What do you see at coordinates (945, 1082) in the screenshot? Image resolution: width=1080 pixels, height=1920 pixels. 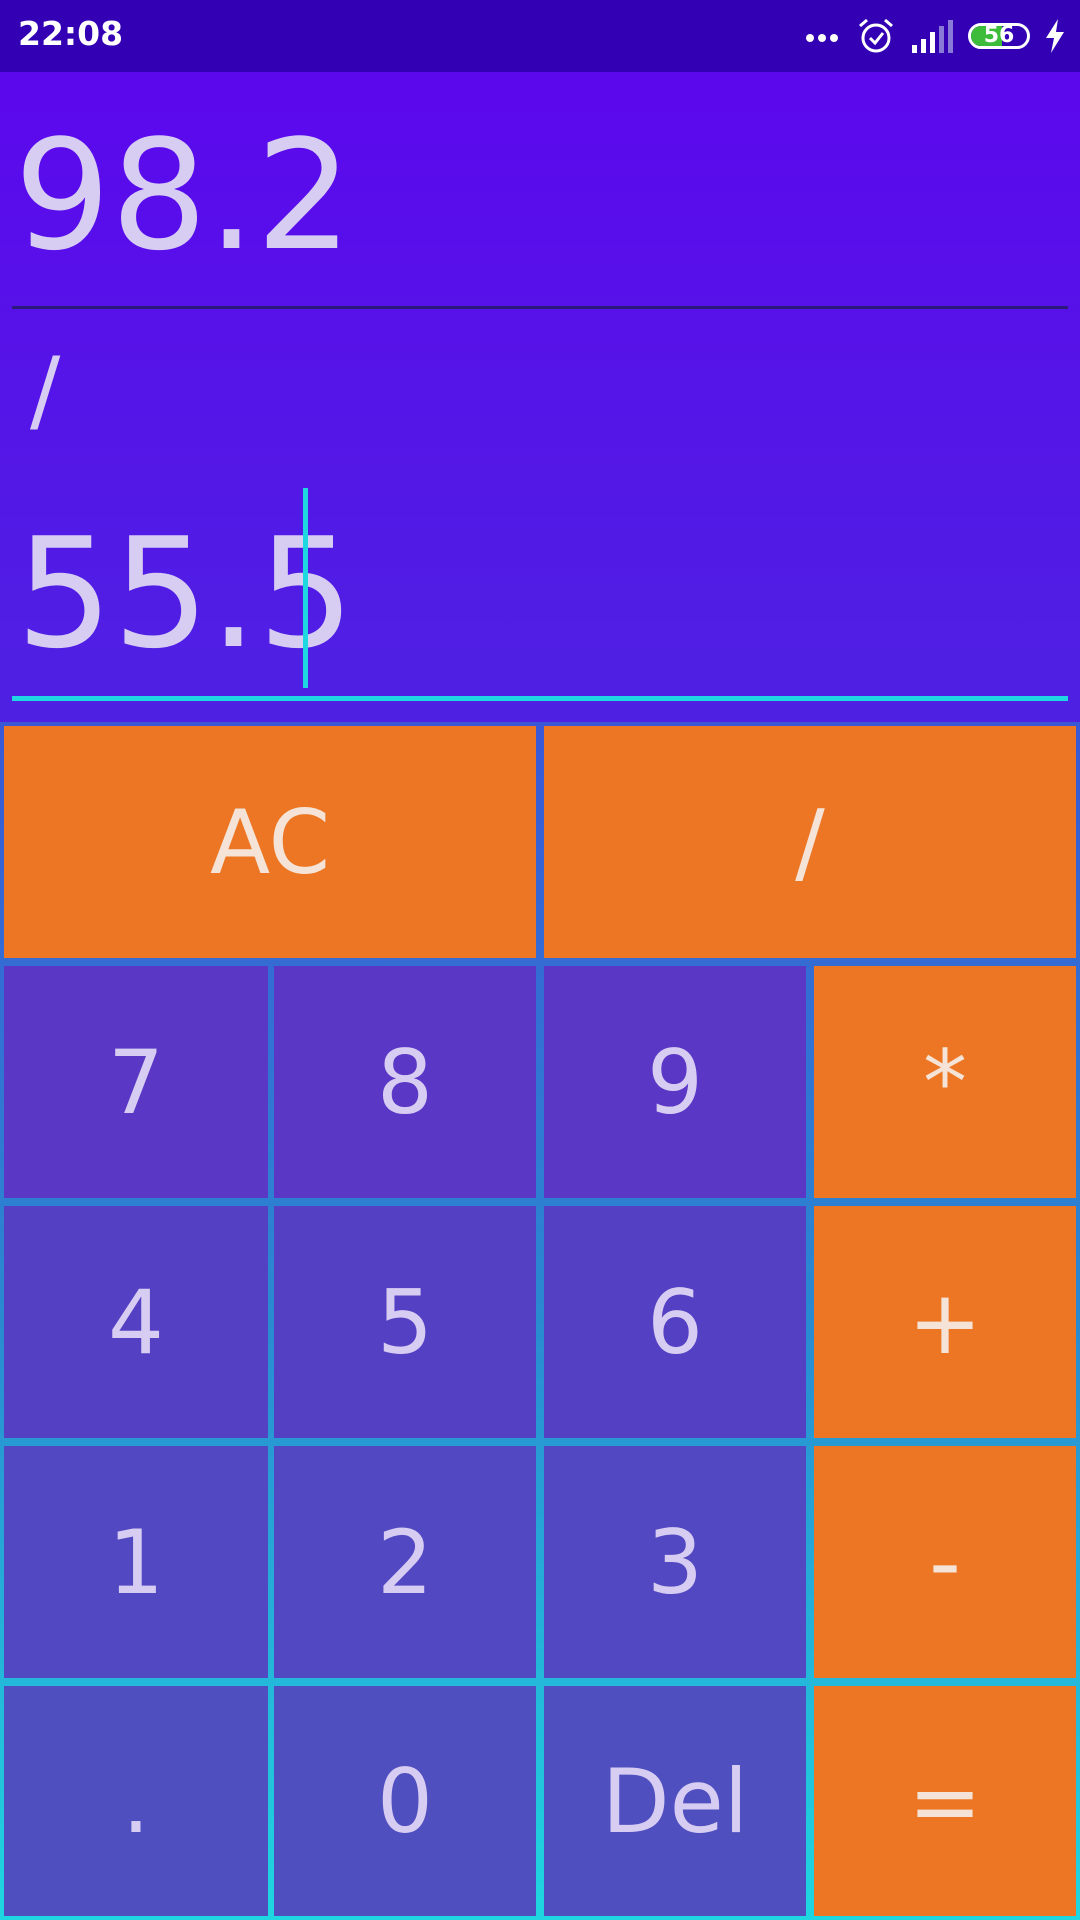 I see `multiply-button: *` at bounding box center [945, 1082].